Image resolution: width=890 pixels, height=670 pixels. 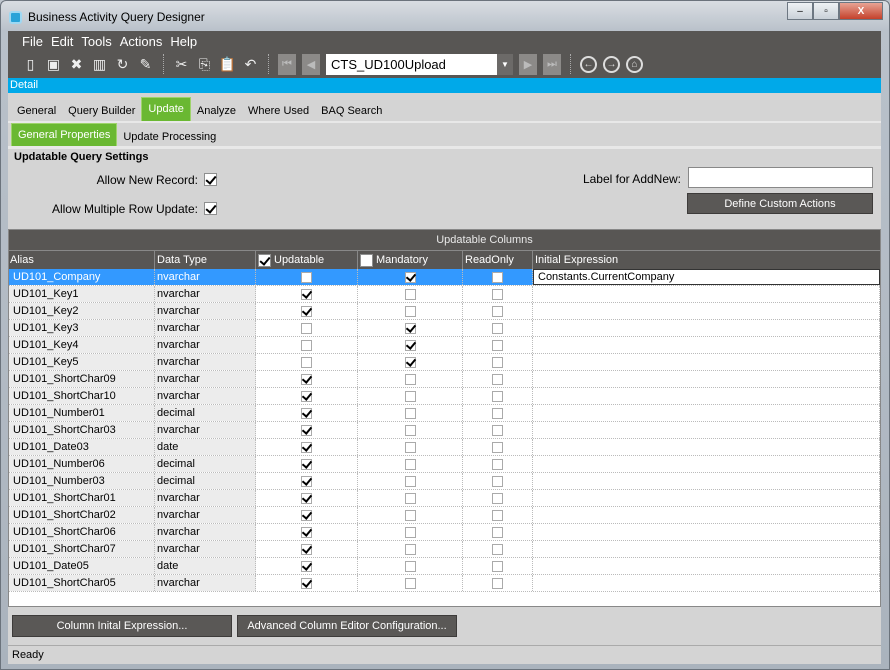 I want to click on table-row: UD101_Number03 decimal, so click(x=444, y=481).